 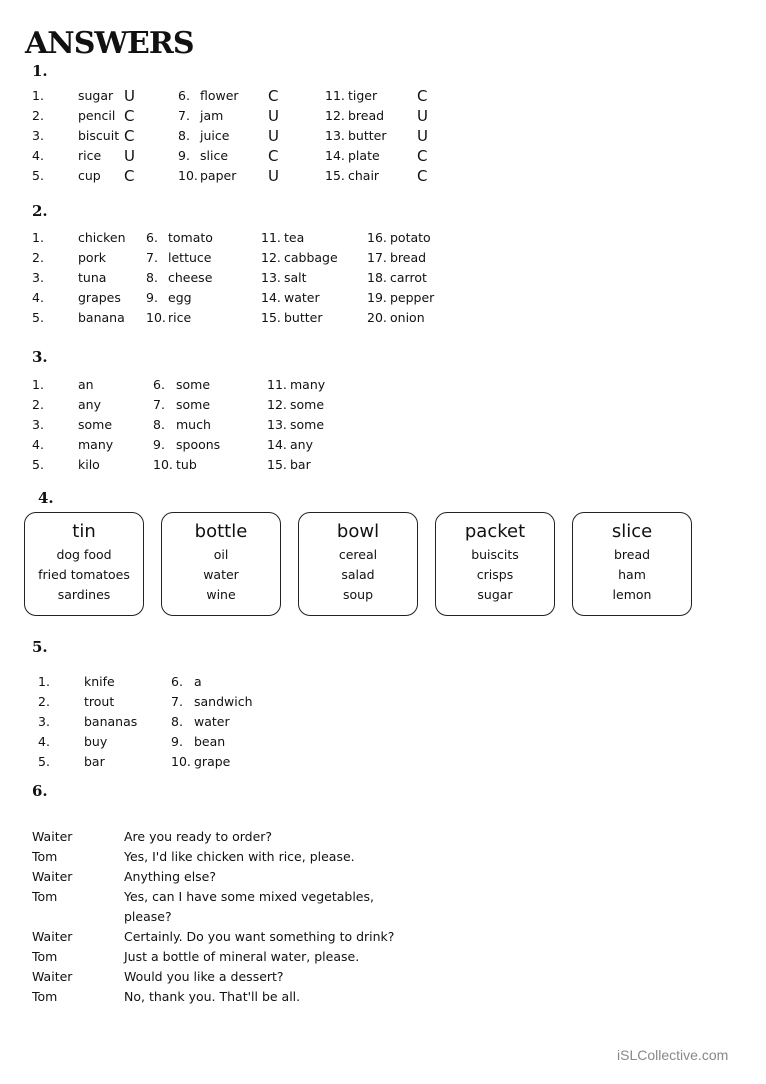 What do you see at coordinates (358, 564) in the screenshot?
I see `container-box-bowl: bowl cereal salad soup` at bounding box center [358, 564].